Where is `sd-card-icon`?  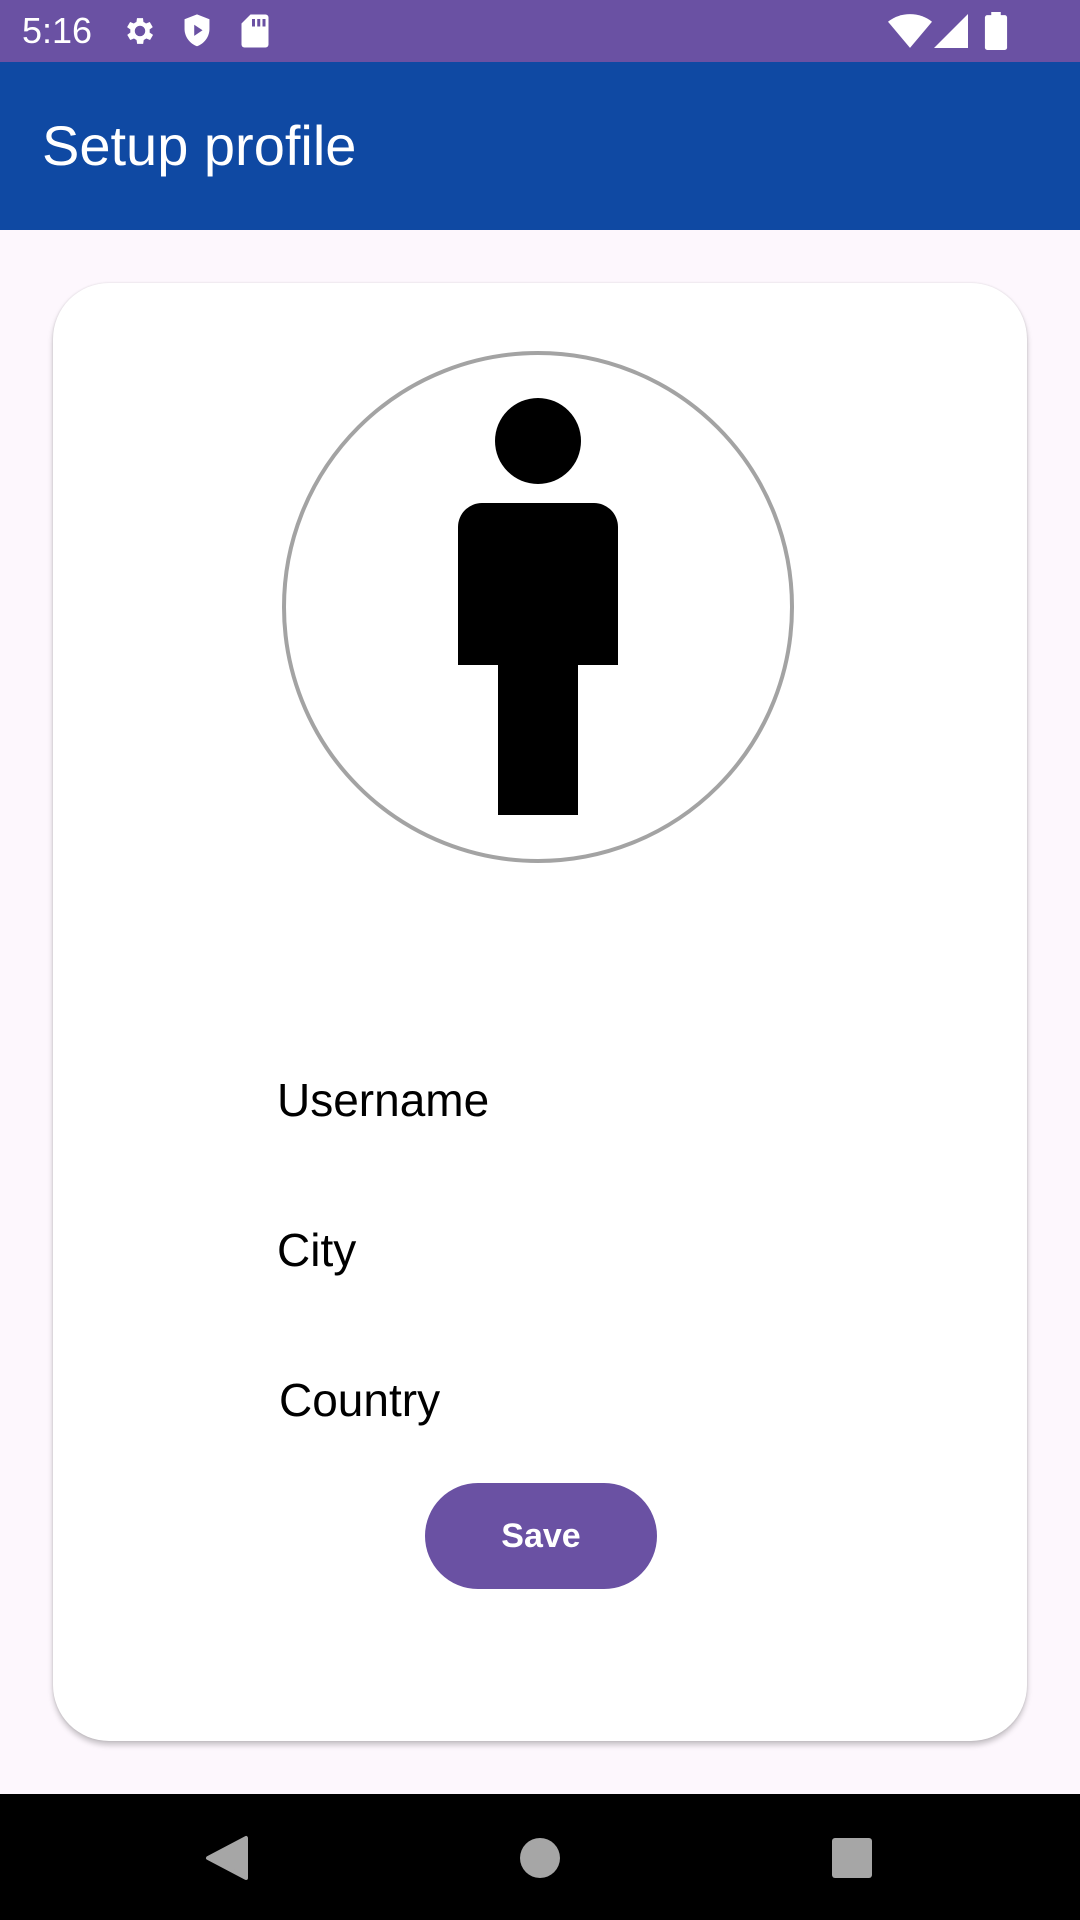
sd-card-icon is located at coordinates (255, 33).